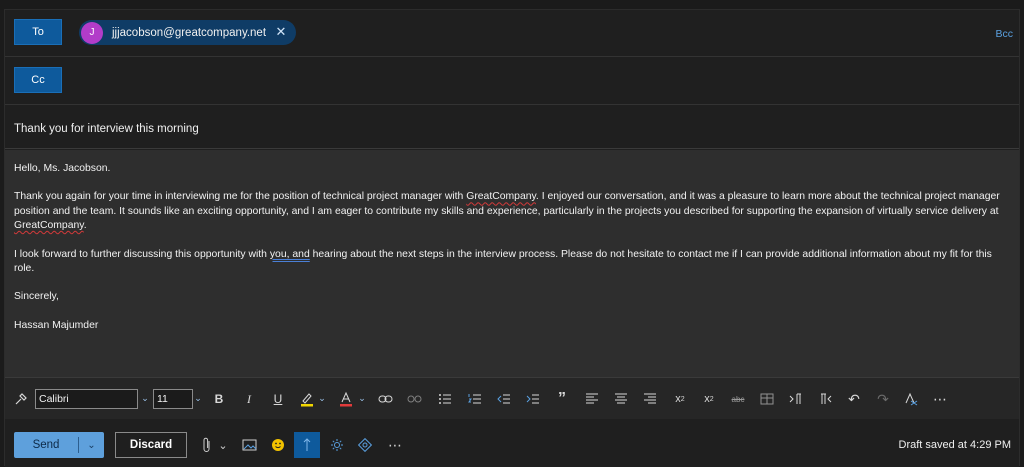  What do you see at coordinates (385, 399) in the screenshot?
I see `link-icon` at bounding box center [385, 399].